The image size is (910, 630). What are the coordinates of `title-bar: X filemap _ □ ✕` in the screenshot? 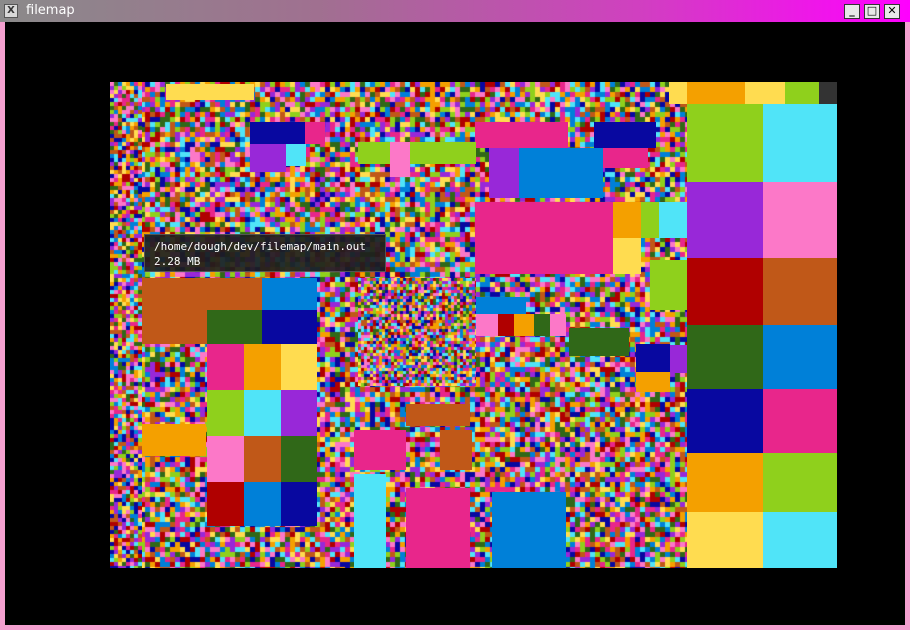 It's located at (455, 11).